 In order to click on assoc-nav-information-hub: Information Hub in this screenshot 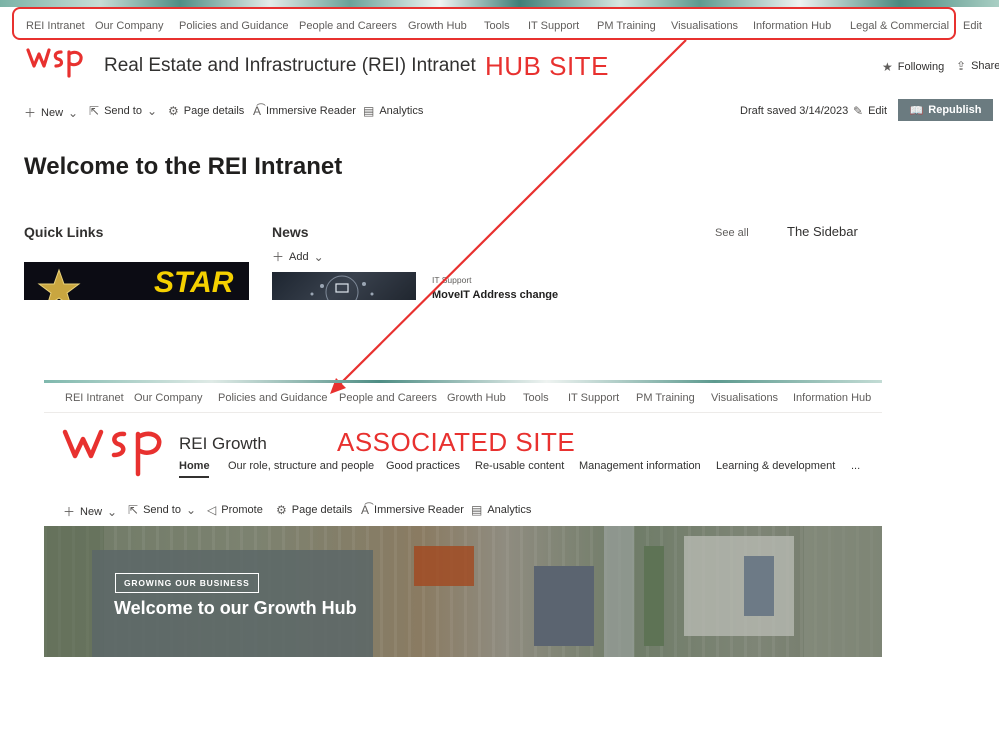, I will do `click(832, 398)`.